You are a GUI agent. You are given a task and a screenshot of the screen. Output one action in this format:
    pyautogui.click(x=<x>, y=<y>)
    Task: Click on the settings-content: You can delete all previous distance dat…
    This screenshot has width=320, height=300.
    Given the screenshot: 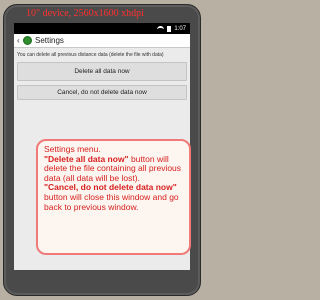 What is the action you would take?
    pyautogui.click(x=102, y=74)
    